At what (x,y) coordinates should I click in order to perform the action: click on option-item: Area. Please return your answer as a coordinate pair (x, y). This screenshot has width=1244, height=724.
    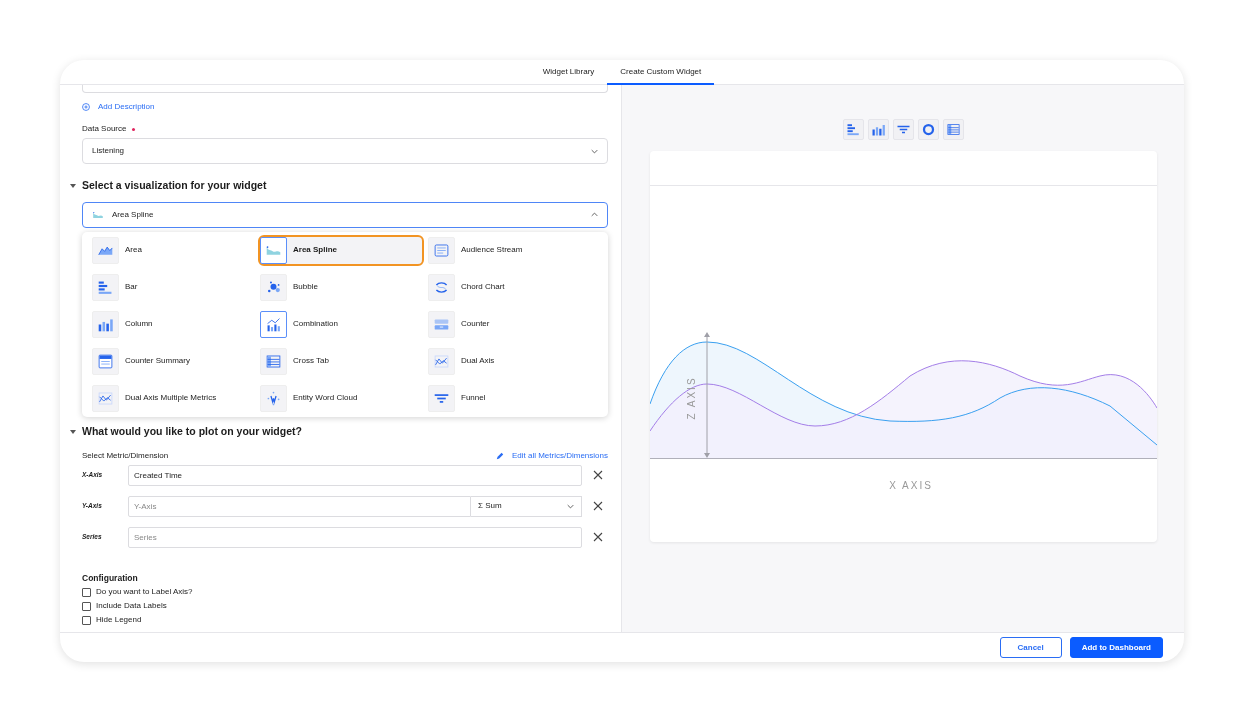
    Looking at the image, I should click on (173, 250).